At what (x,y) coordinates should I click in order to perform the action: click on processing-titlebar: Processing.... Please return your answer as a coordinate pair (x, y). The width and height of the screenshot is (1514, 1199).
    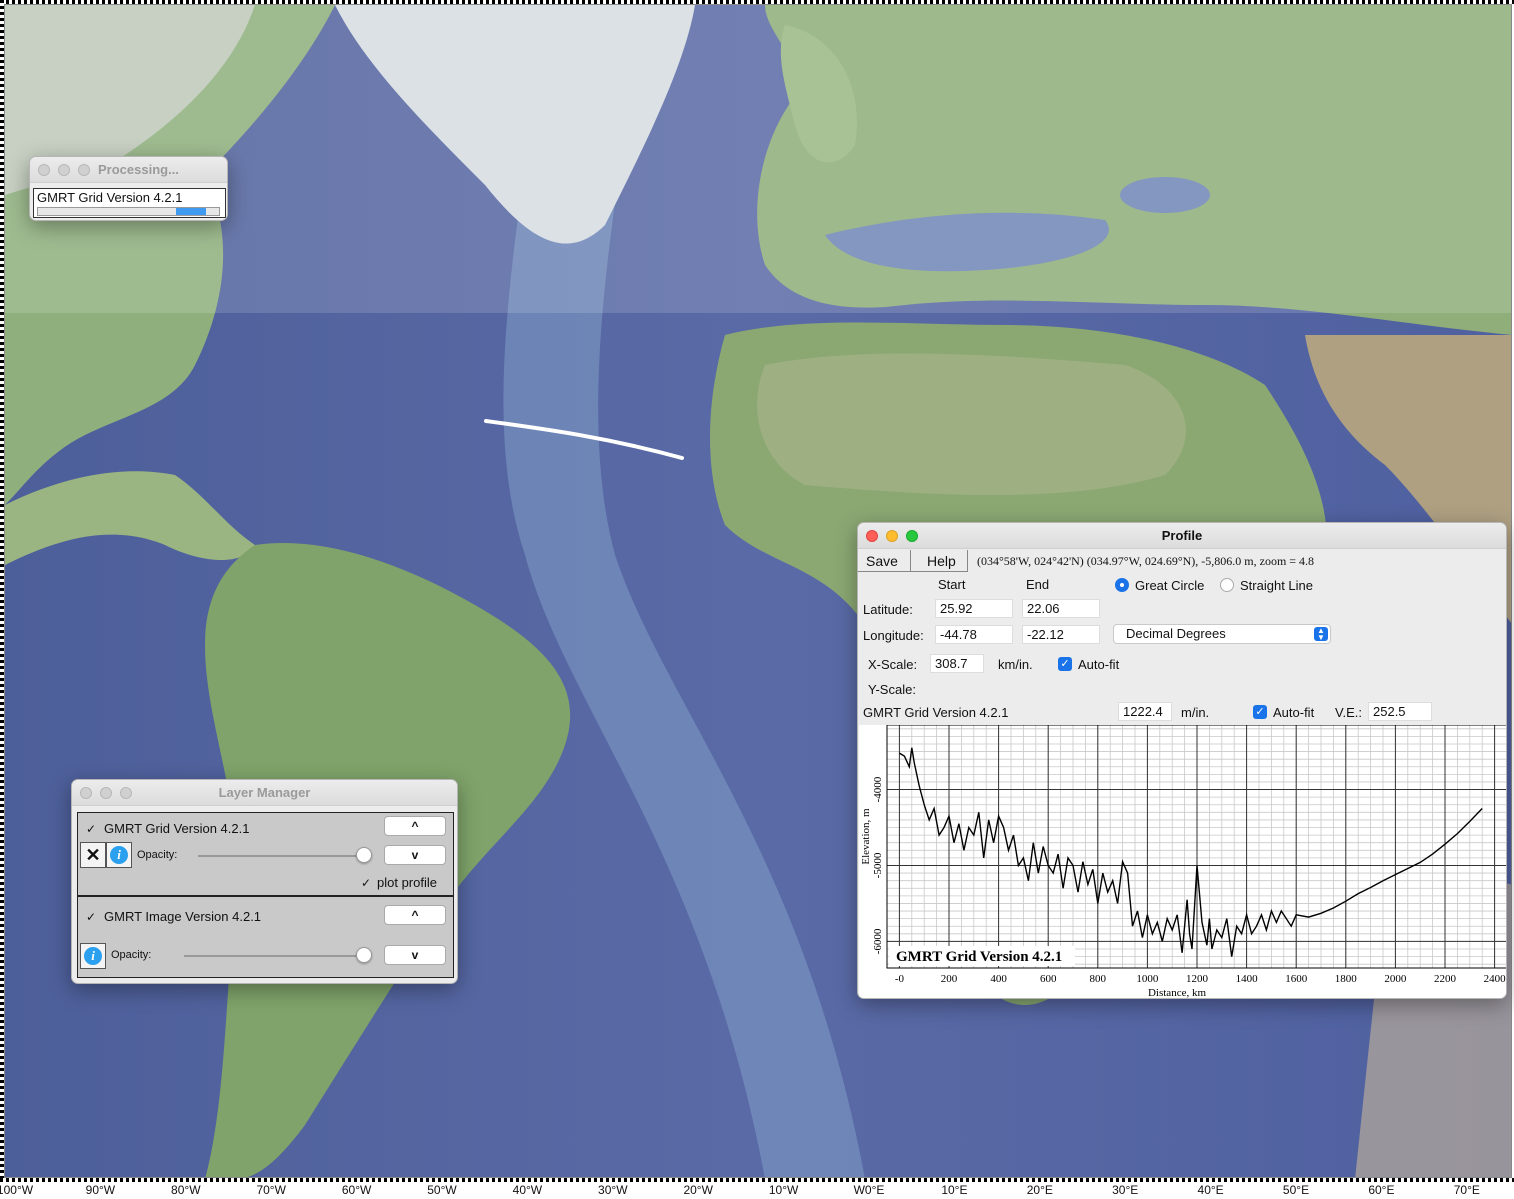
    Looking at the image, I should click on (128, 170).